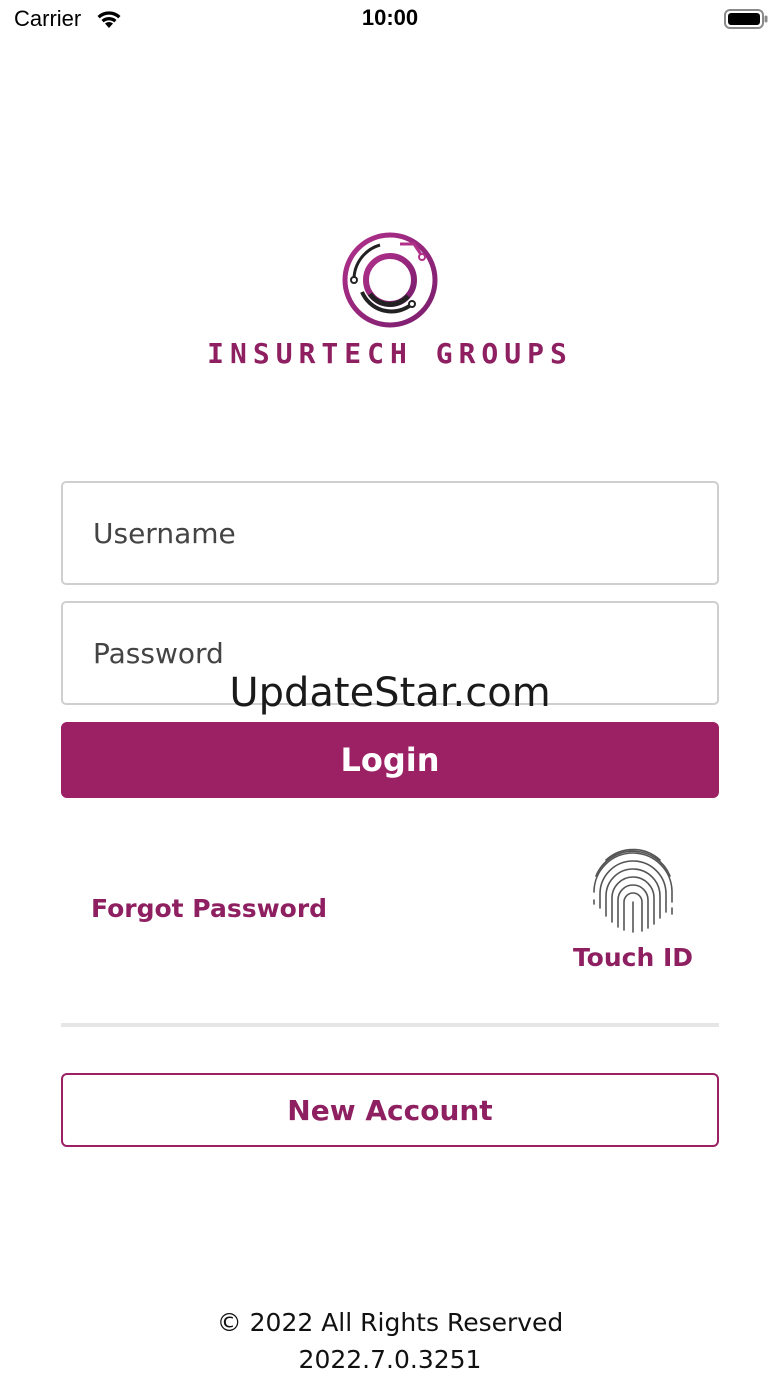 The image size is (780, 1387). I want to click on brand-name: INSURTECH GROUPS, so click(390, 353).